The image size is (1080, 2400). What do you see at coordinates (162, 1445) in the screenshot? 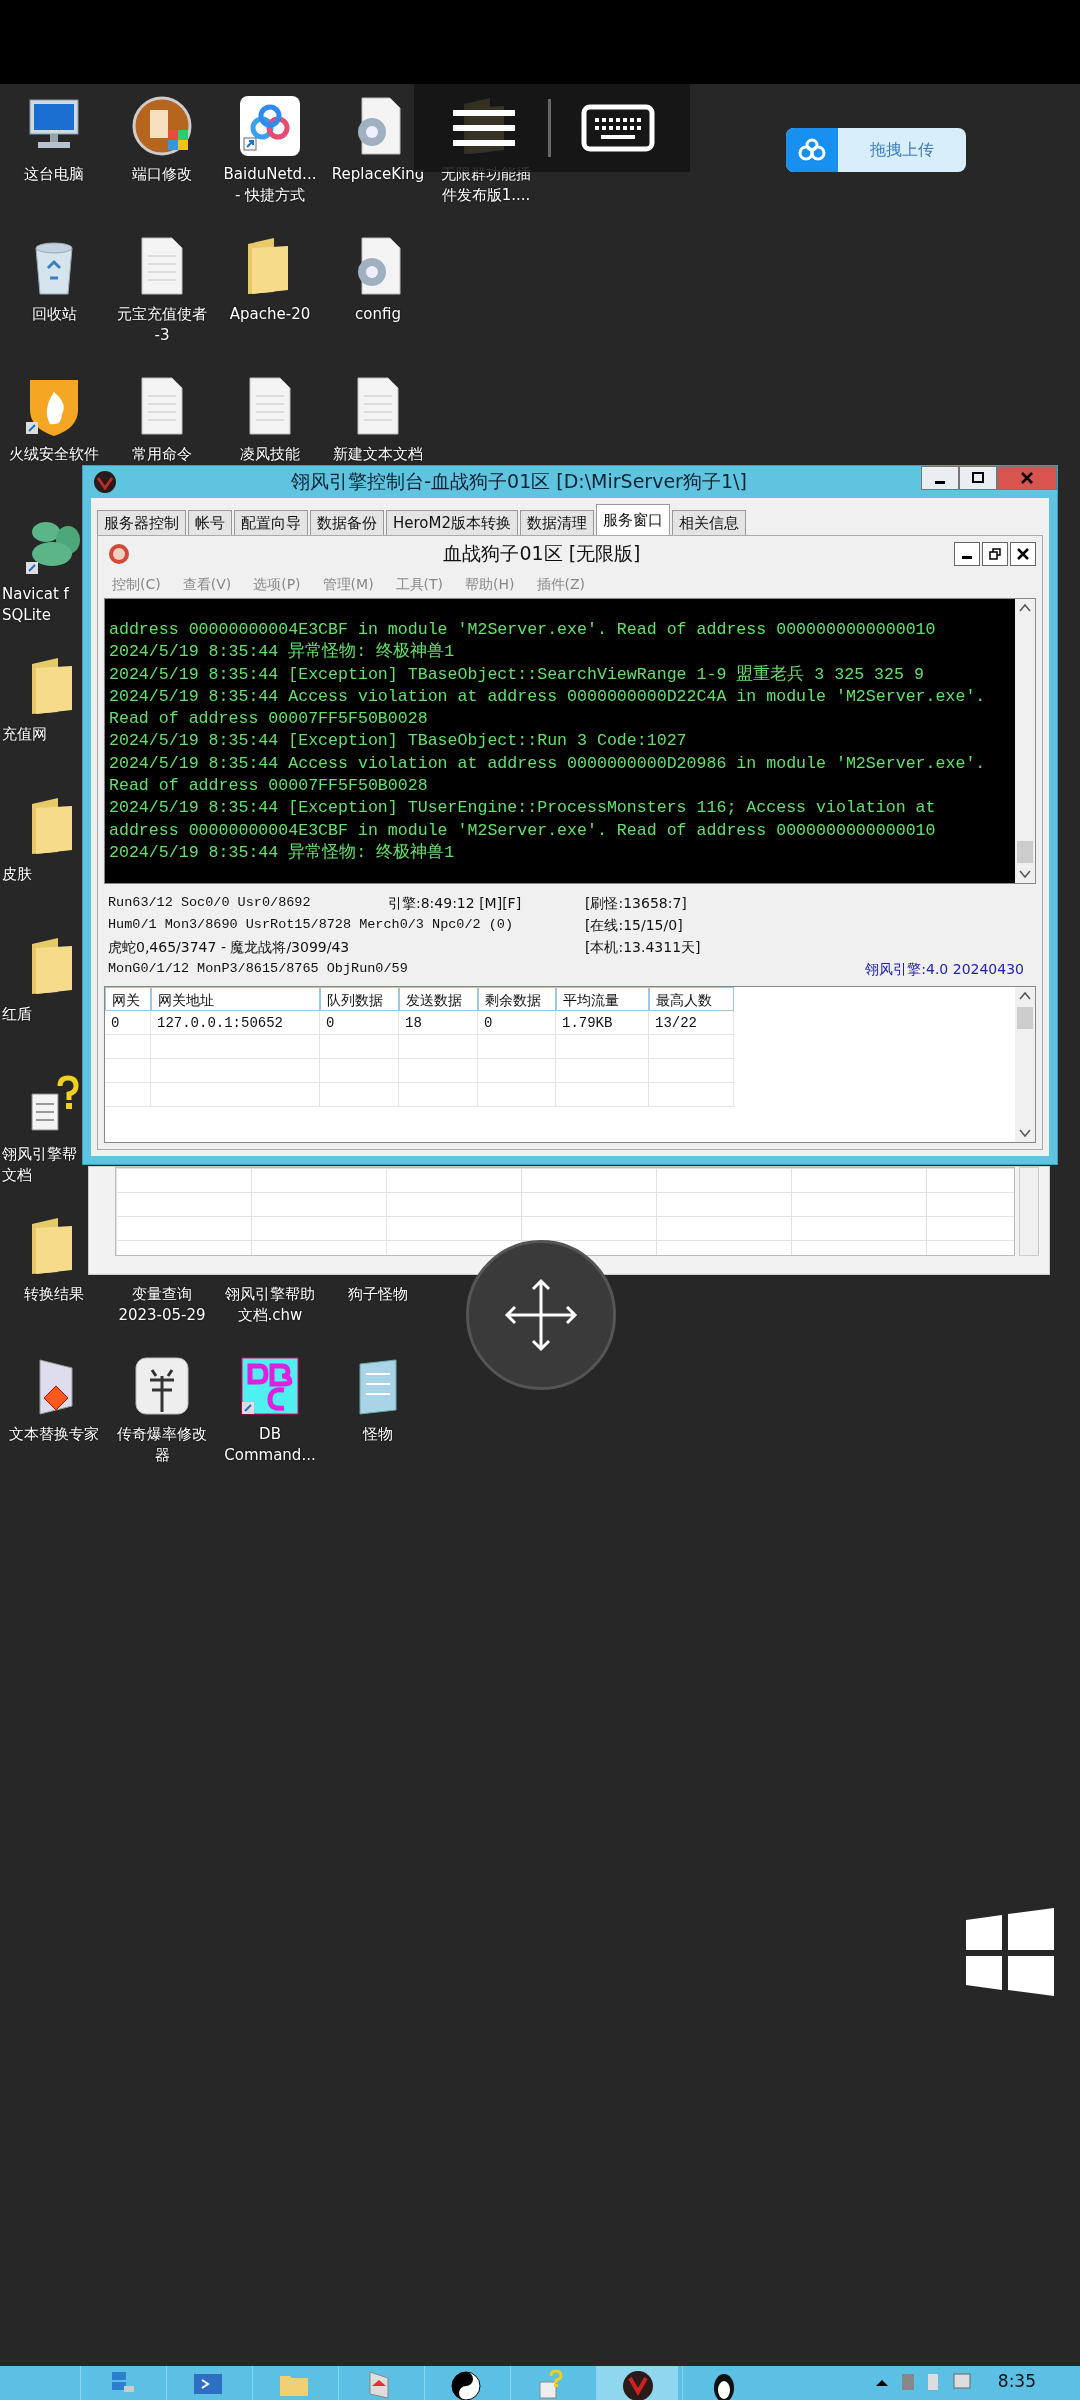
I see `icon-label: 传奇爆率修改器` at bounding box center [162, 1445].